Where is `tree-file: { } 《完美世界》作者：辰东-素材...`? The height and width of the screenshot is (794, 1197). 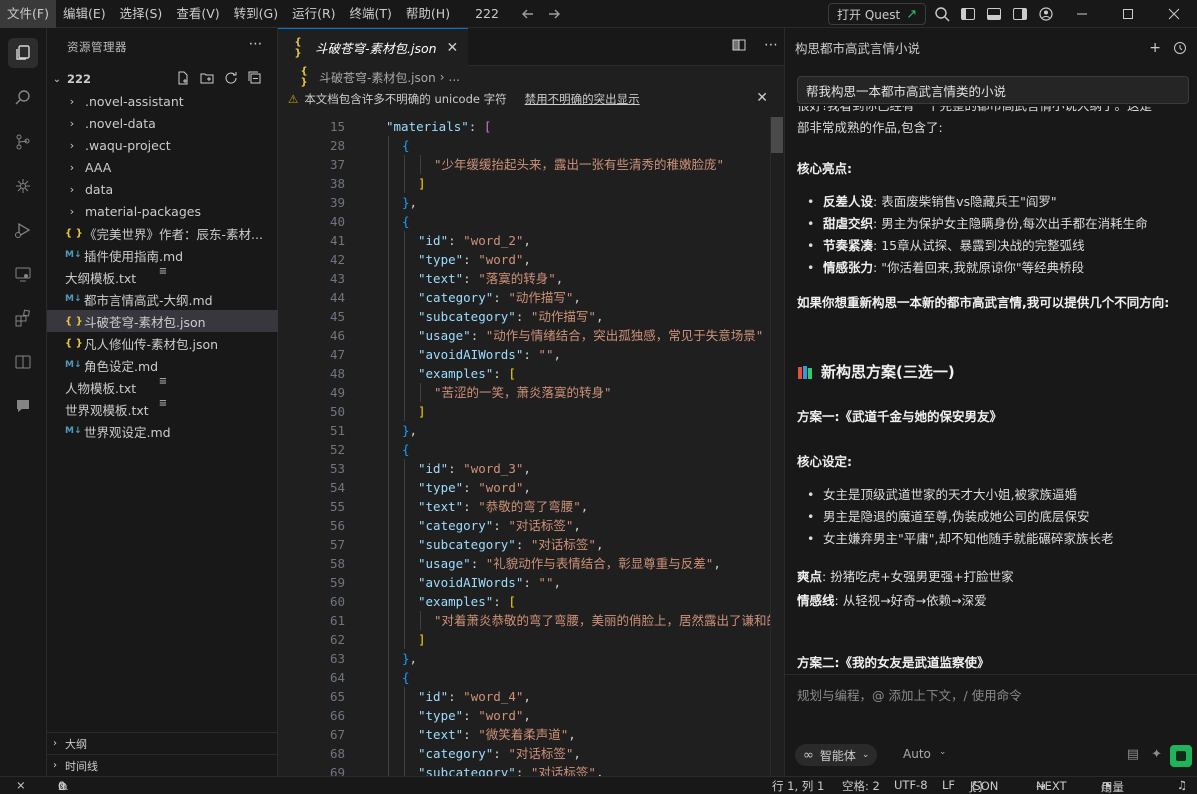 tree-file: { } 《完美世界》作者：辰东-素材... is located at coordinates (162, 233).